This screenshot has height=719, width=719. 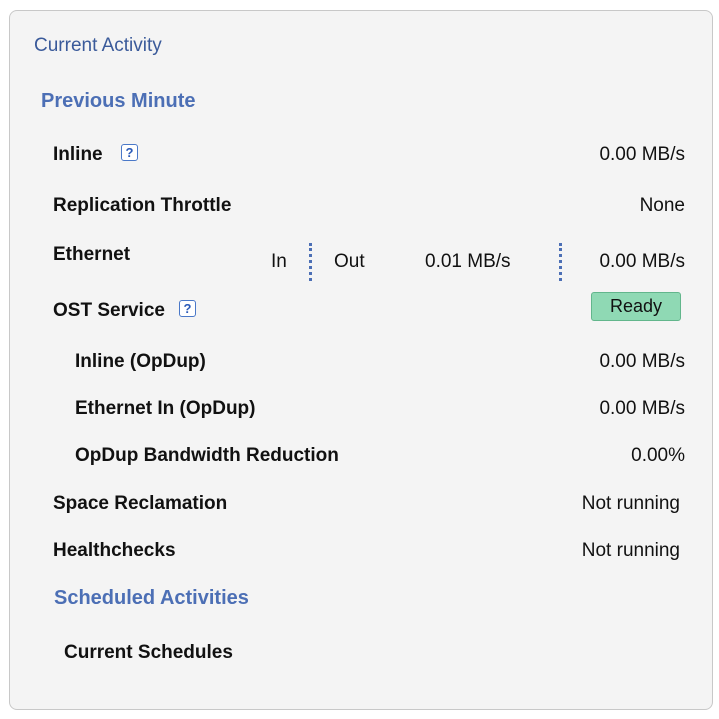 What do you see at coordinates (165, 408) in the screenshot?
I see `ethernet-in-opdup-label: Ethernet In (OpDup)` at bounding box center [165, 408].